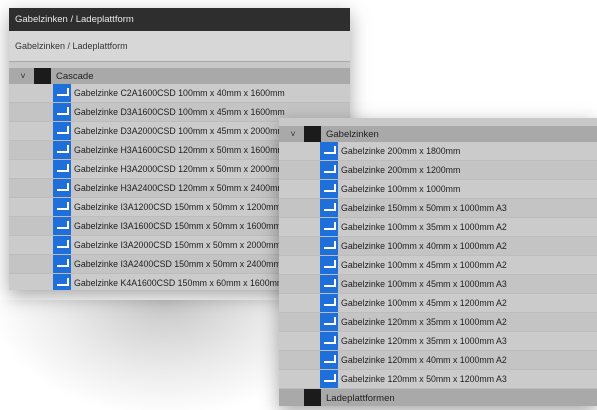 The height and width of the screenshot is (410, 597). Describe the element at coordinates (401, 151) in the screenshot. I see `list-item-label: Gabelzinke 200mm x 1800mm` at that location.